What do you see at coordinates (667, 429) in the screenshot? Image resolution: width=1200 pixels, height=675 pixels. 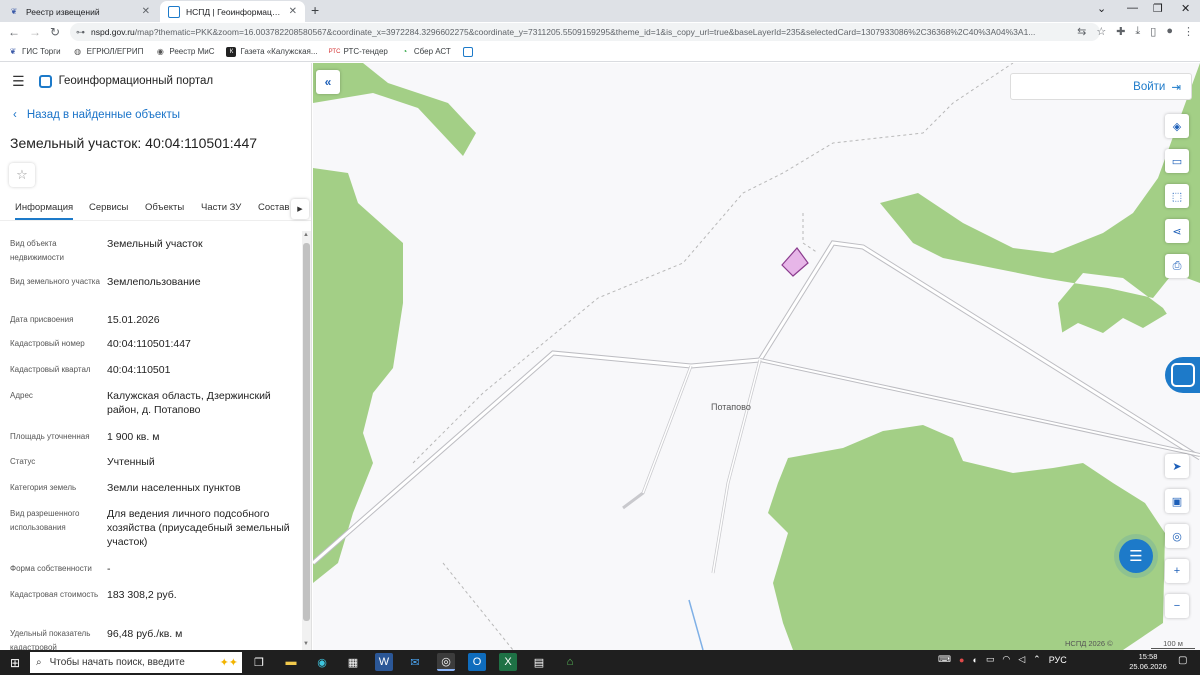 I see `road` at bounding box center [667, 429].